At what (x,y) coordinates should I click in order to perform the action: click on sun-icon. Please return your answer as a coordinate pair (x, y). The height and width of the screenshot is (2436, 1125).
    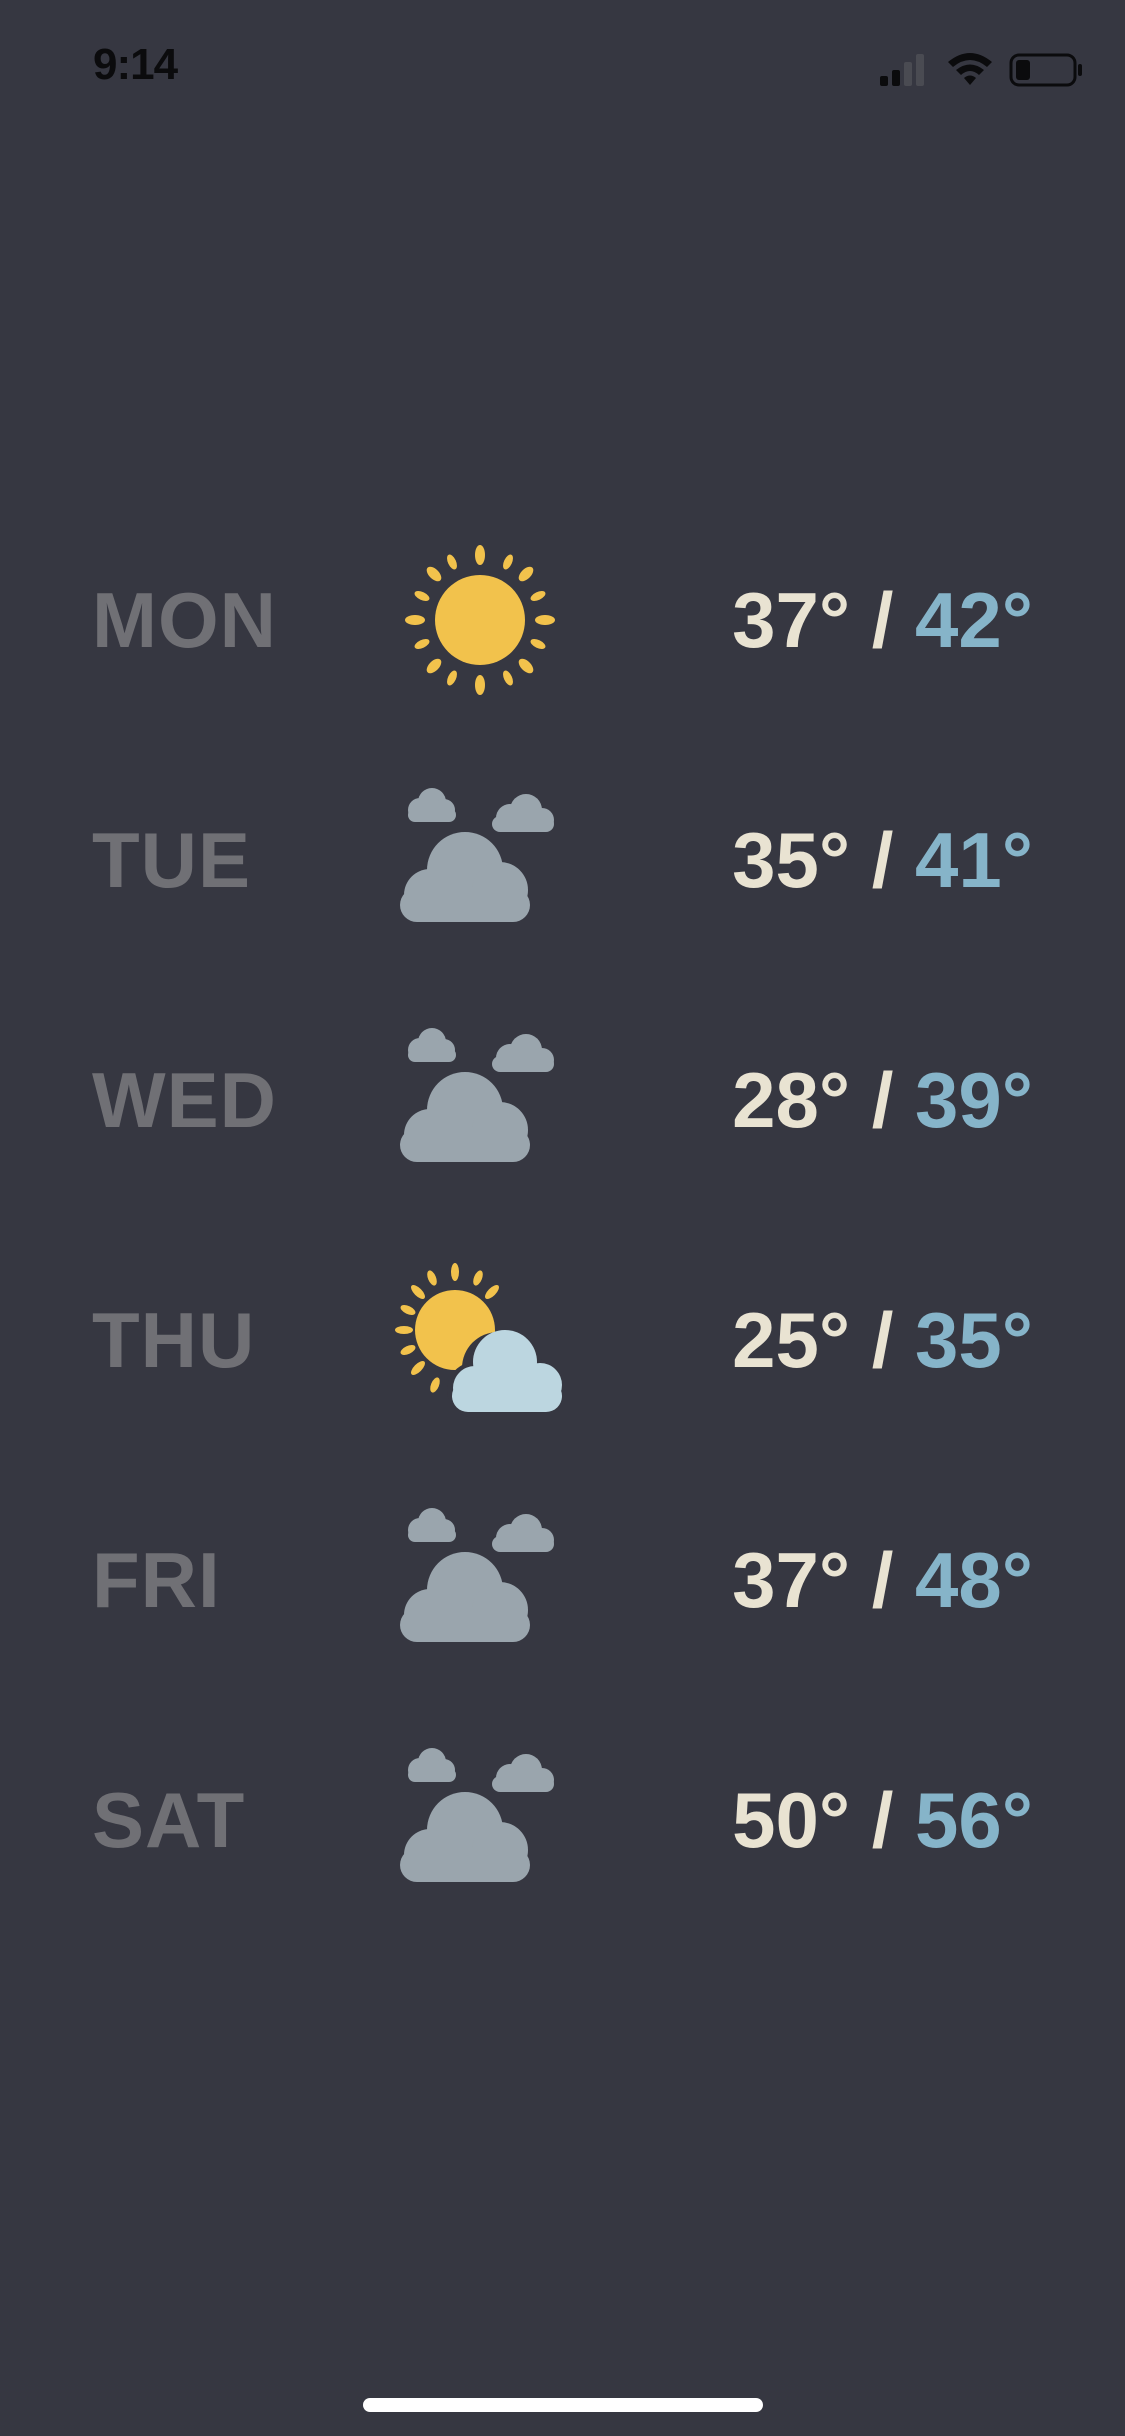
    Looking at the image, I should click on (480, 620).